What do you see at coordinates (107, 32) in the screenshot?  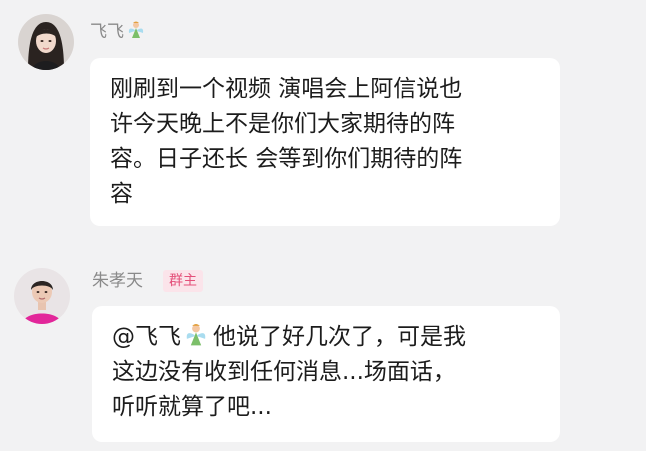 I see `sender-name-text: 飞飞` at bounding box center [107, 32].